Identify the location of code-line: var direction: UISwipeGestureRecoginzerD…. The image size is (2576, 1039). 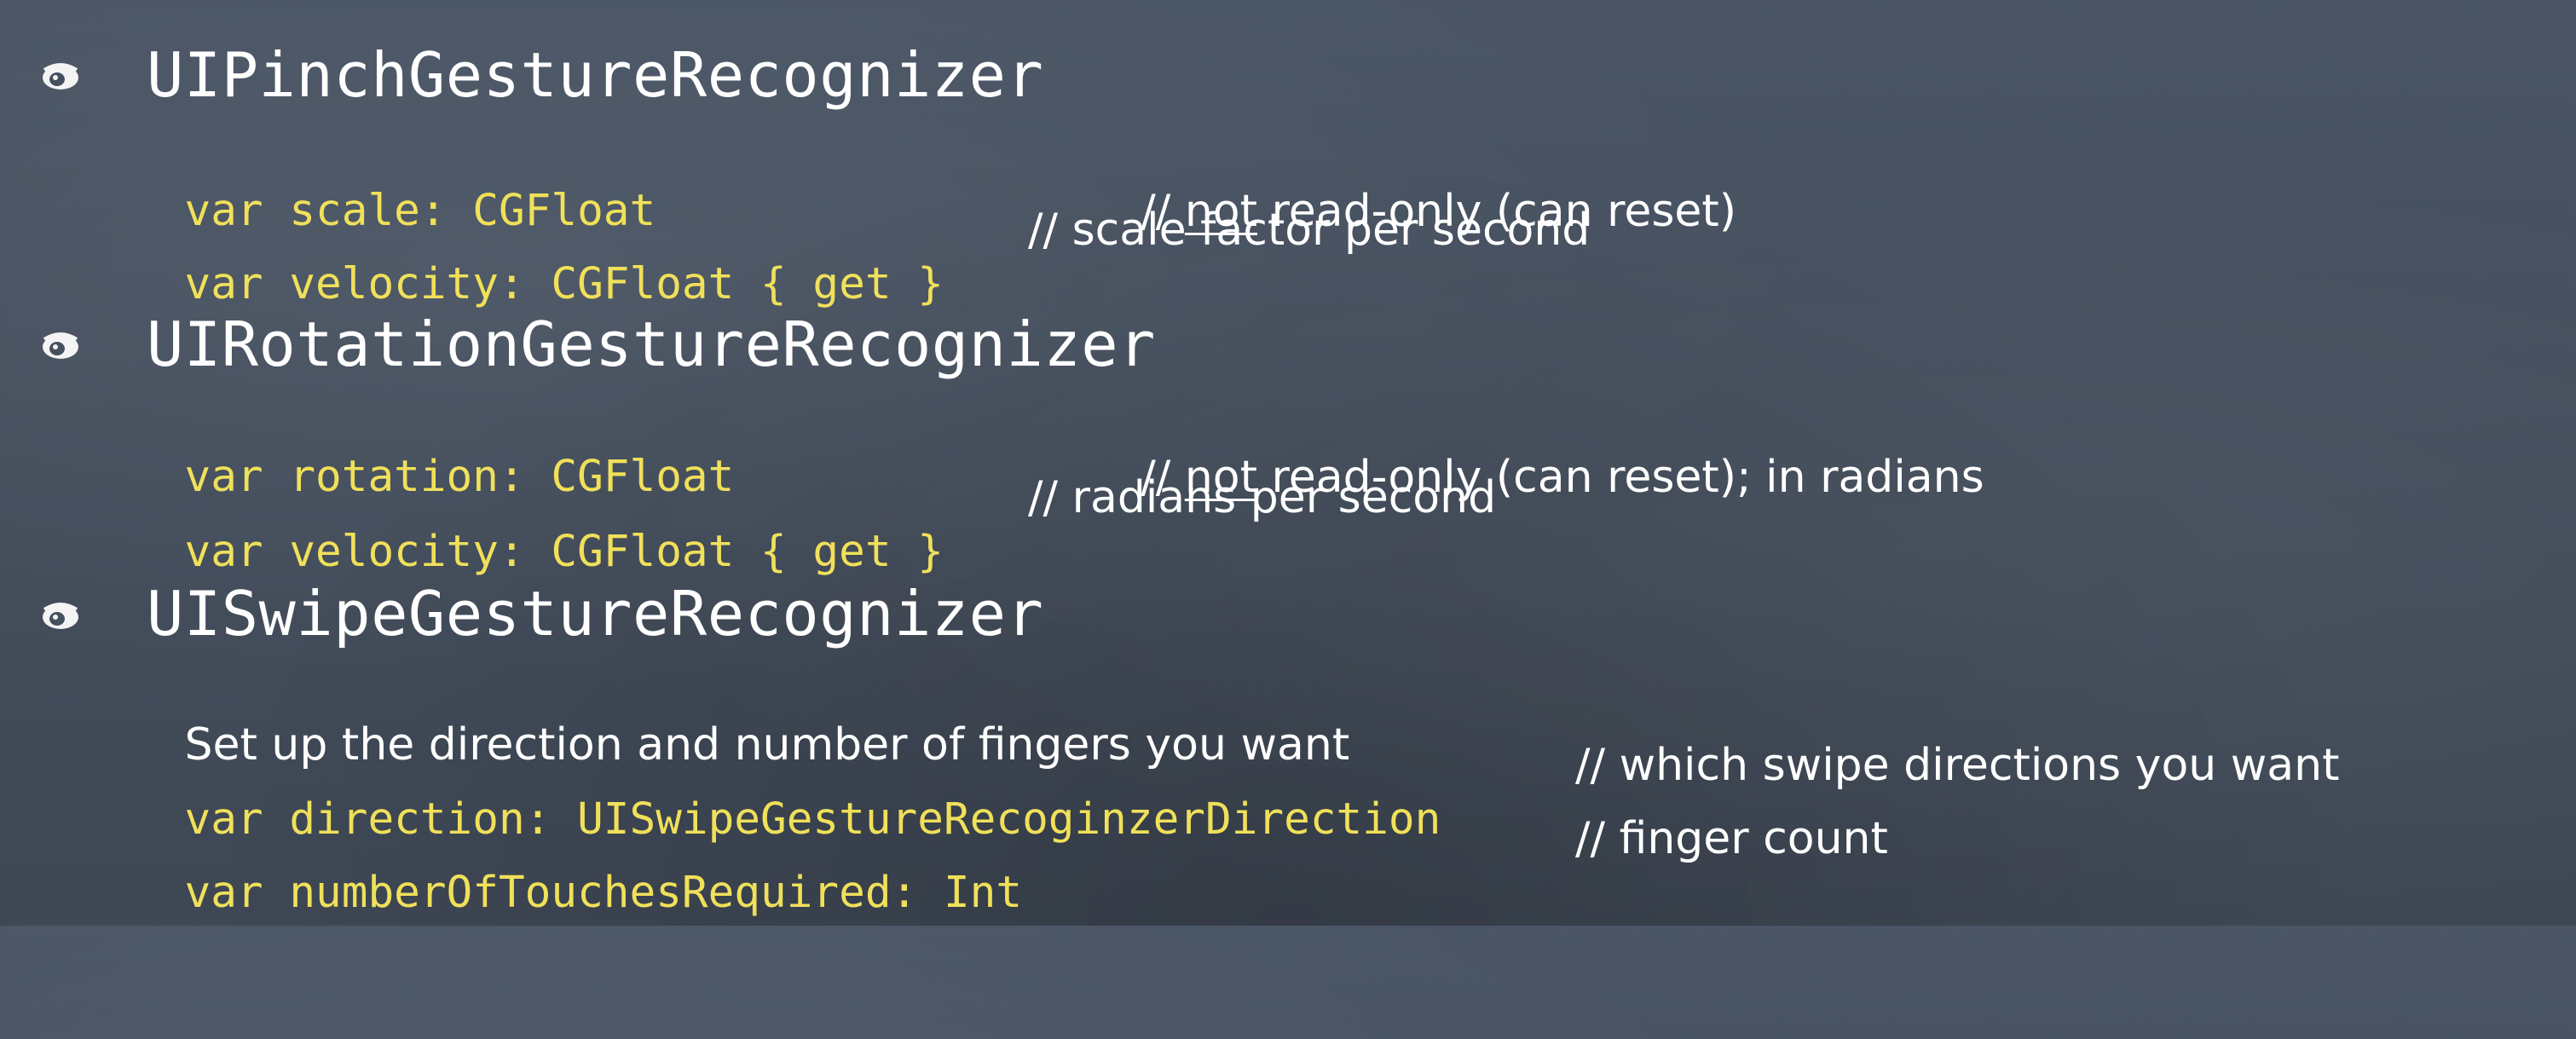
(1249, 792).